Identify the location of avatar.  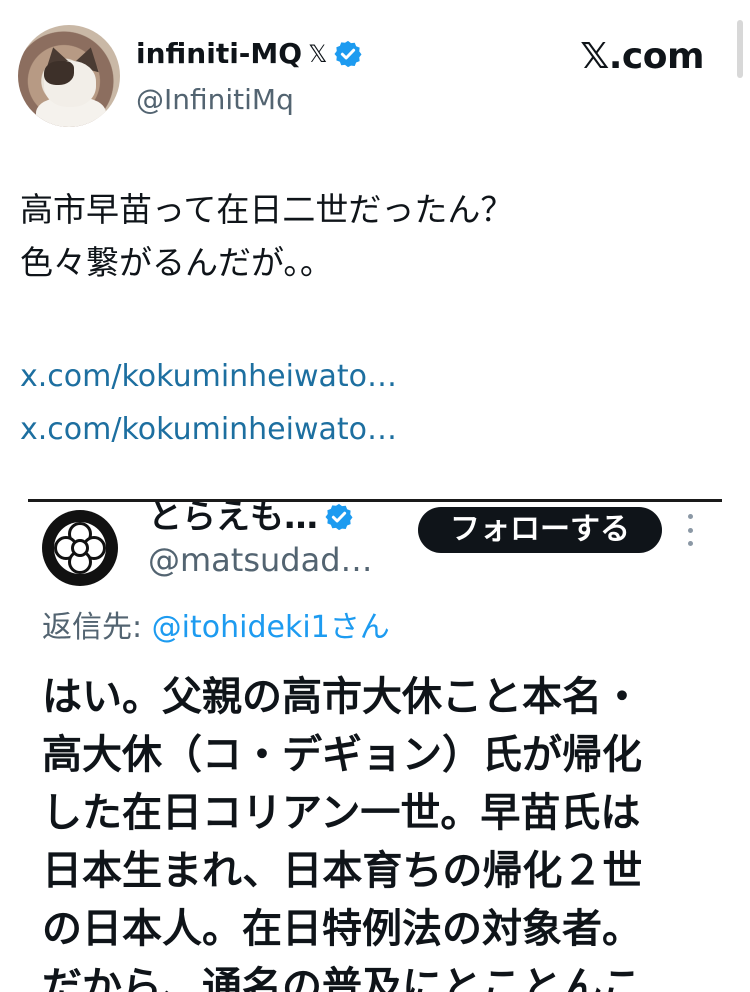
(69, 76).